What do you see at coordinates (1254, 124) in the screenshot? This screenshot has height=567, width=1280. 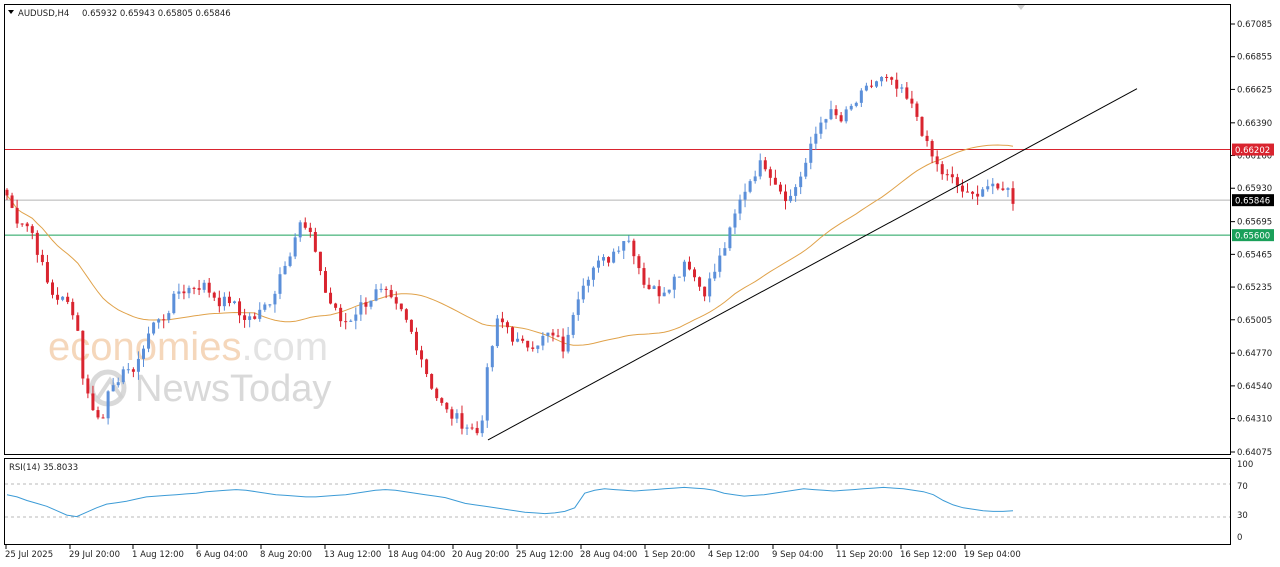 I see `price-tick-label: 0.66390` at bounding box center [1254, 124].